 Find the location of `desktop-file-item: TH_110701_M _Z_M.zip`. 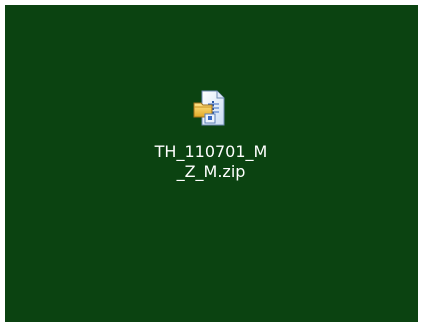

desktop-file-item: TH_110701_M _Z_M.zip is located at coordinates (211, 135).